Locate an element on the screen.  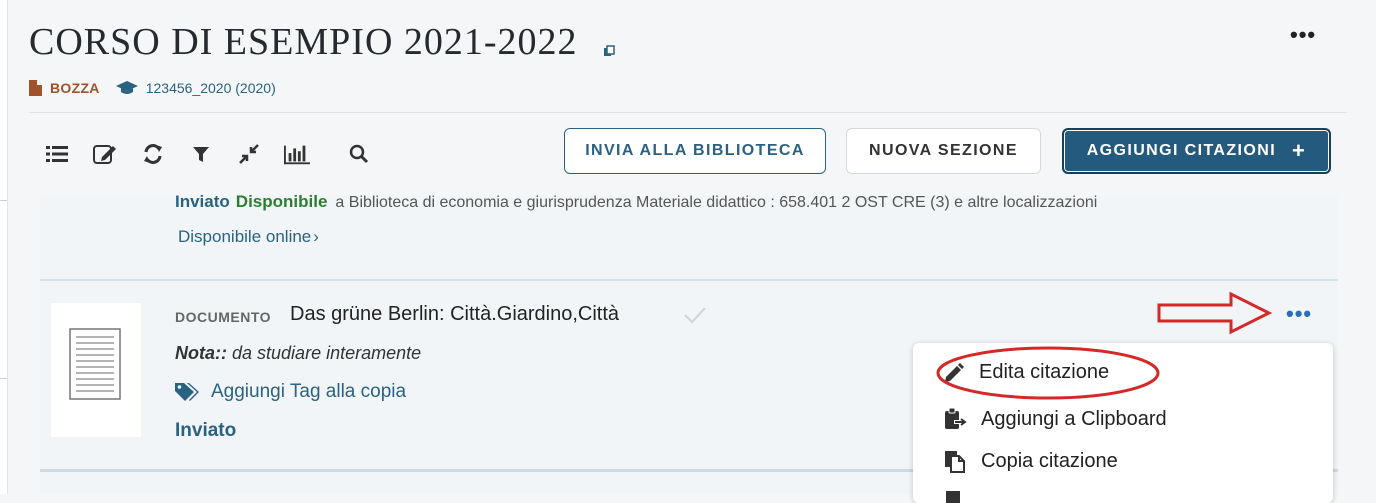
header-divider is located at coordinates (688, 112).